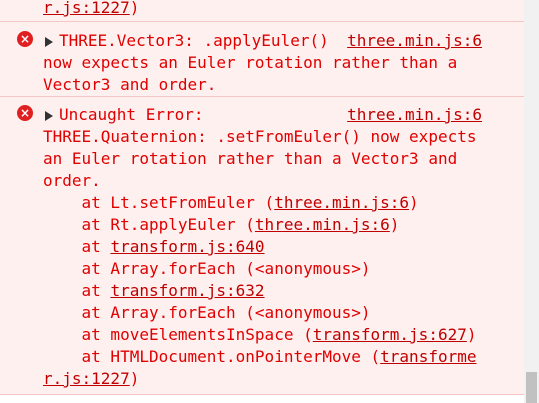 The width and height of the screenshot is (539, 403). Describe the element at coordinates (531, 201) in the screenshot. I see `vertical-scrollbar` at that location.